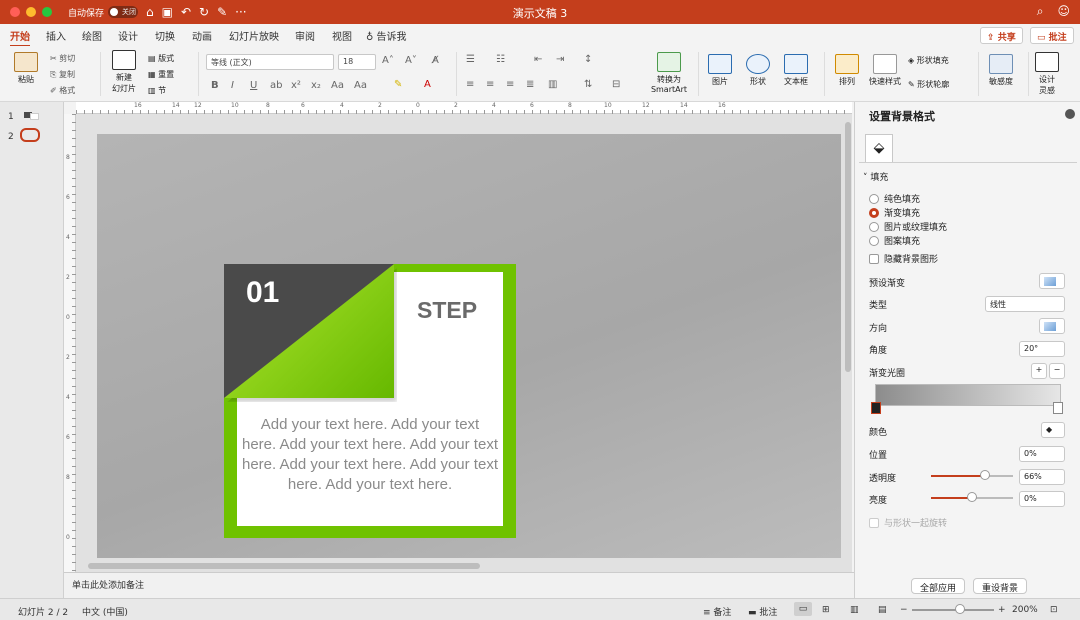  Describe the element at coordinates (826, 610) in the screenshot. I see `slide-sorter-button: ⊞` at that location.